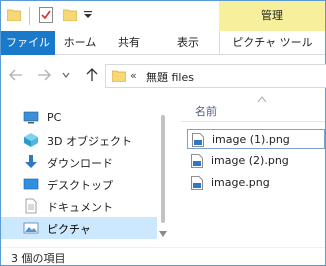  I want to click on sidebar-item-label: PC, so click(54, 117).